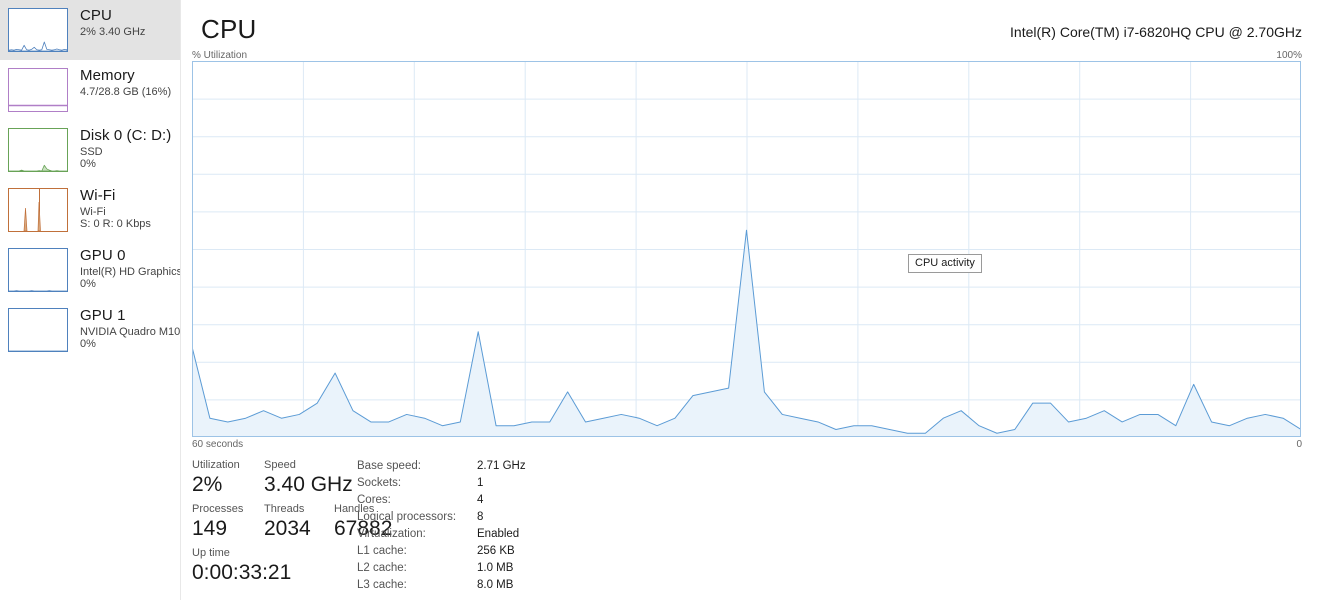 This screenshot has width=1324, height=600. I want to click on sidebar-item-text: Memory 4.7/28.8 GB (16%), so click(119, 83).